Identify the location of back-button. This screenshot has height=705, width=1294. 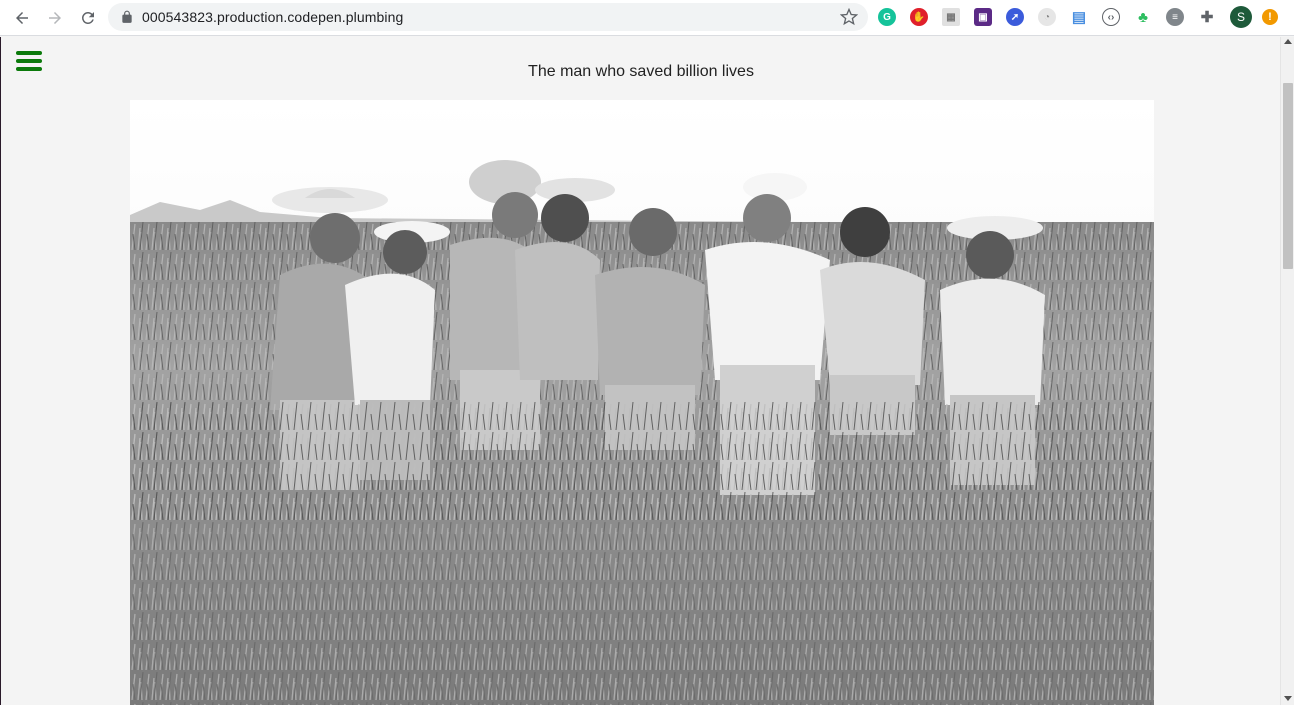
(22, 18).